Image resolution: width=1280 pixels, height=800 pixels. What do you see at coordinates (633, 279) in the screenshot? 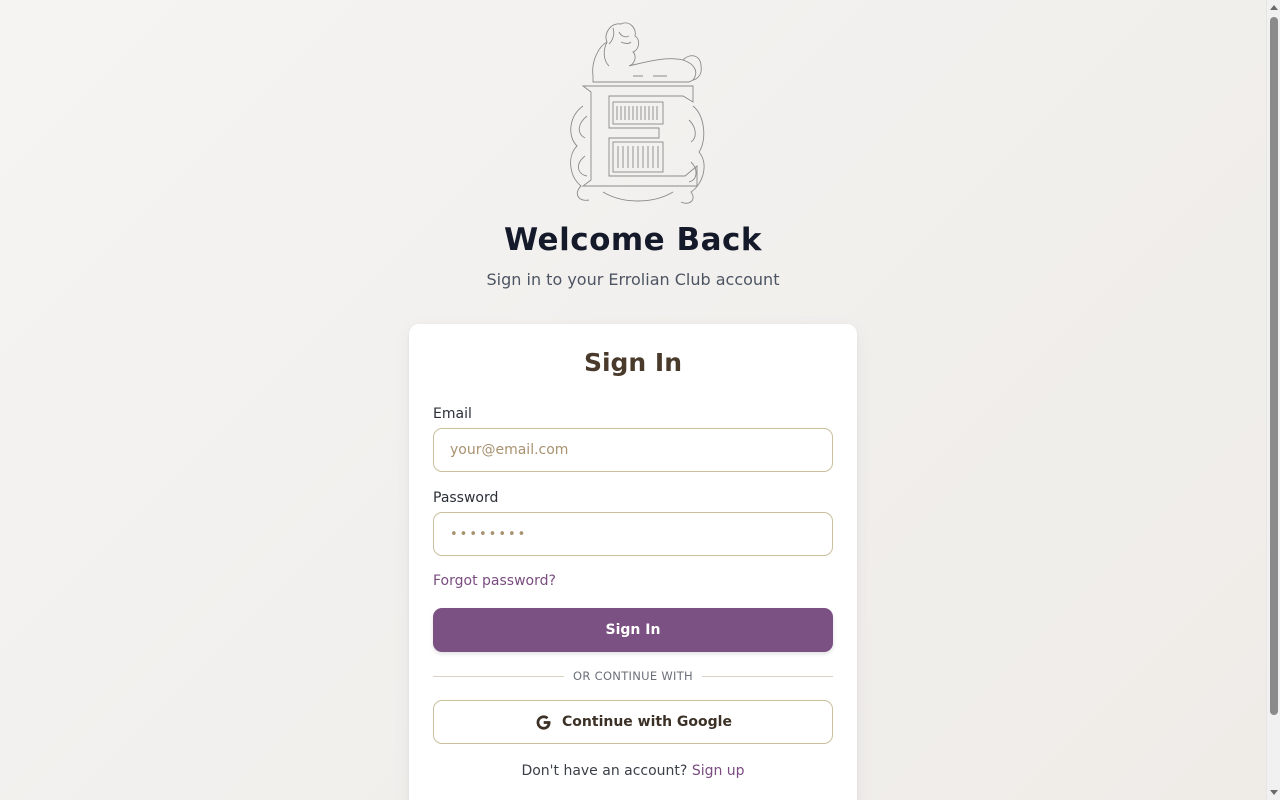
I see `page-subtitle: Sign in to your Errolian Club account` at bounding box center [633, 279].